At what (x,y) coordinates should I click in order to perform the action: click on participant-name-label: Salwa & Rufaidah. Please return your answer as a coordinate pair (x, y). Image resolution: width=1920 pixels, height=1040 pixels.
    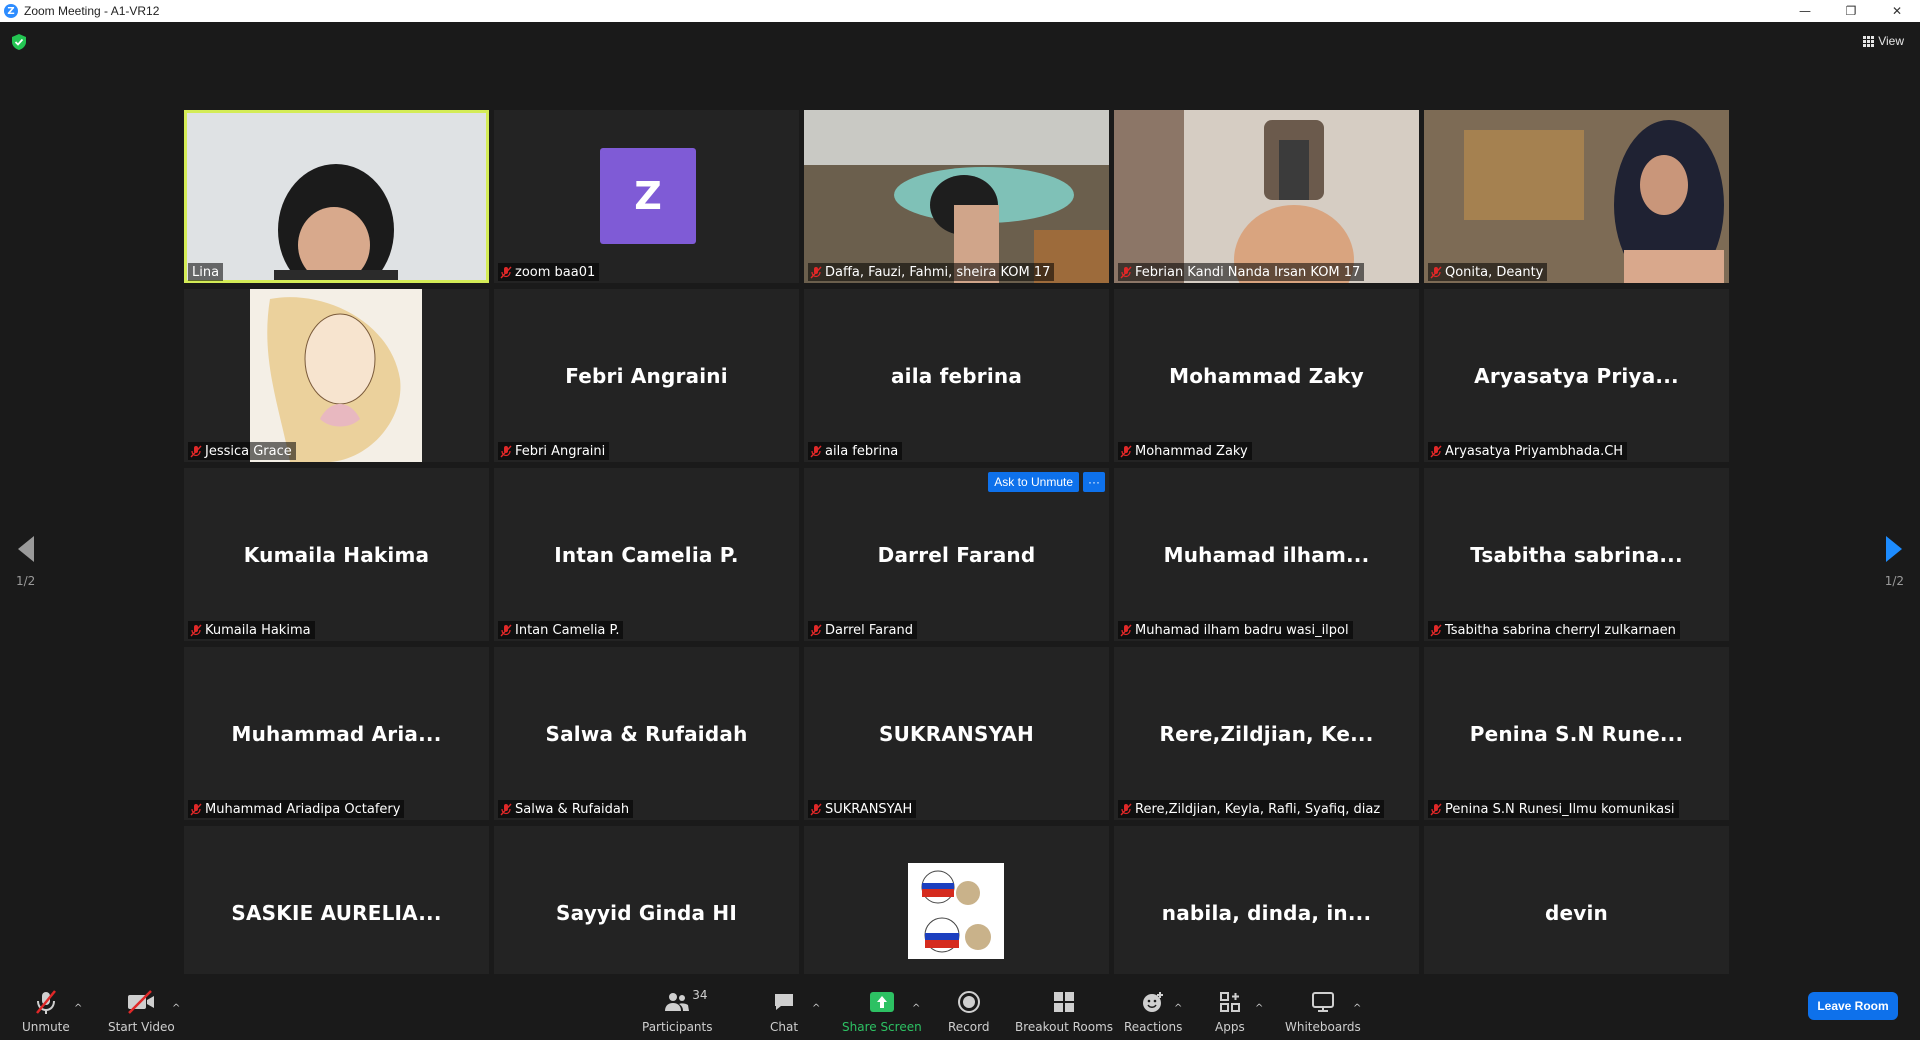
    Looking at the image, I should click on (566, 809).